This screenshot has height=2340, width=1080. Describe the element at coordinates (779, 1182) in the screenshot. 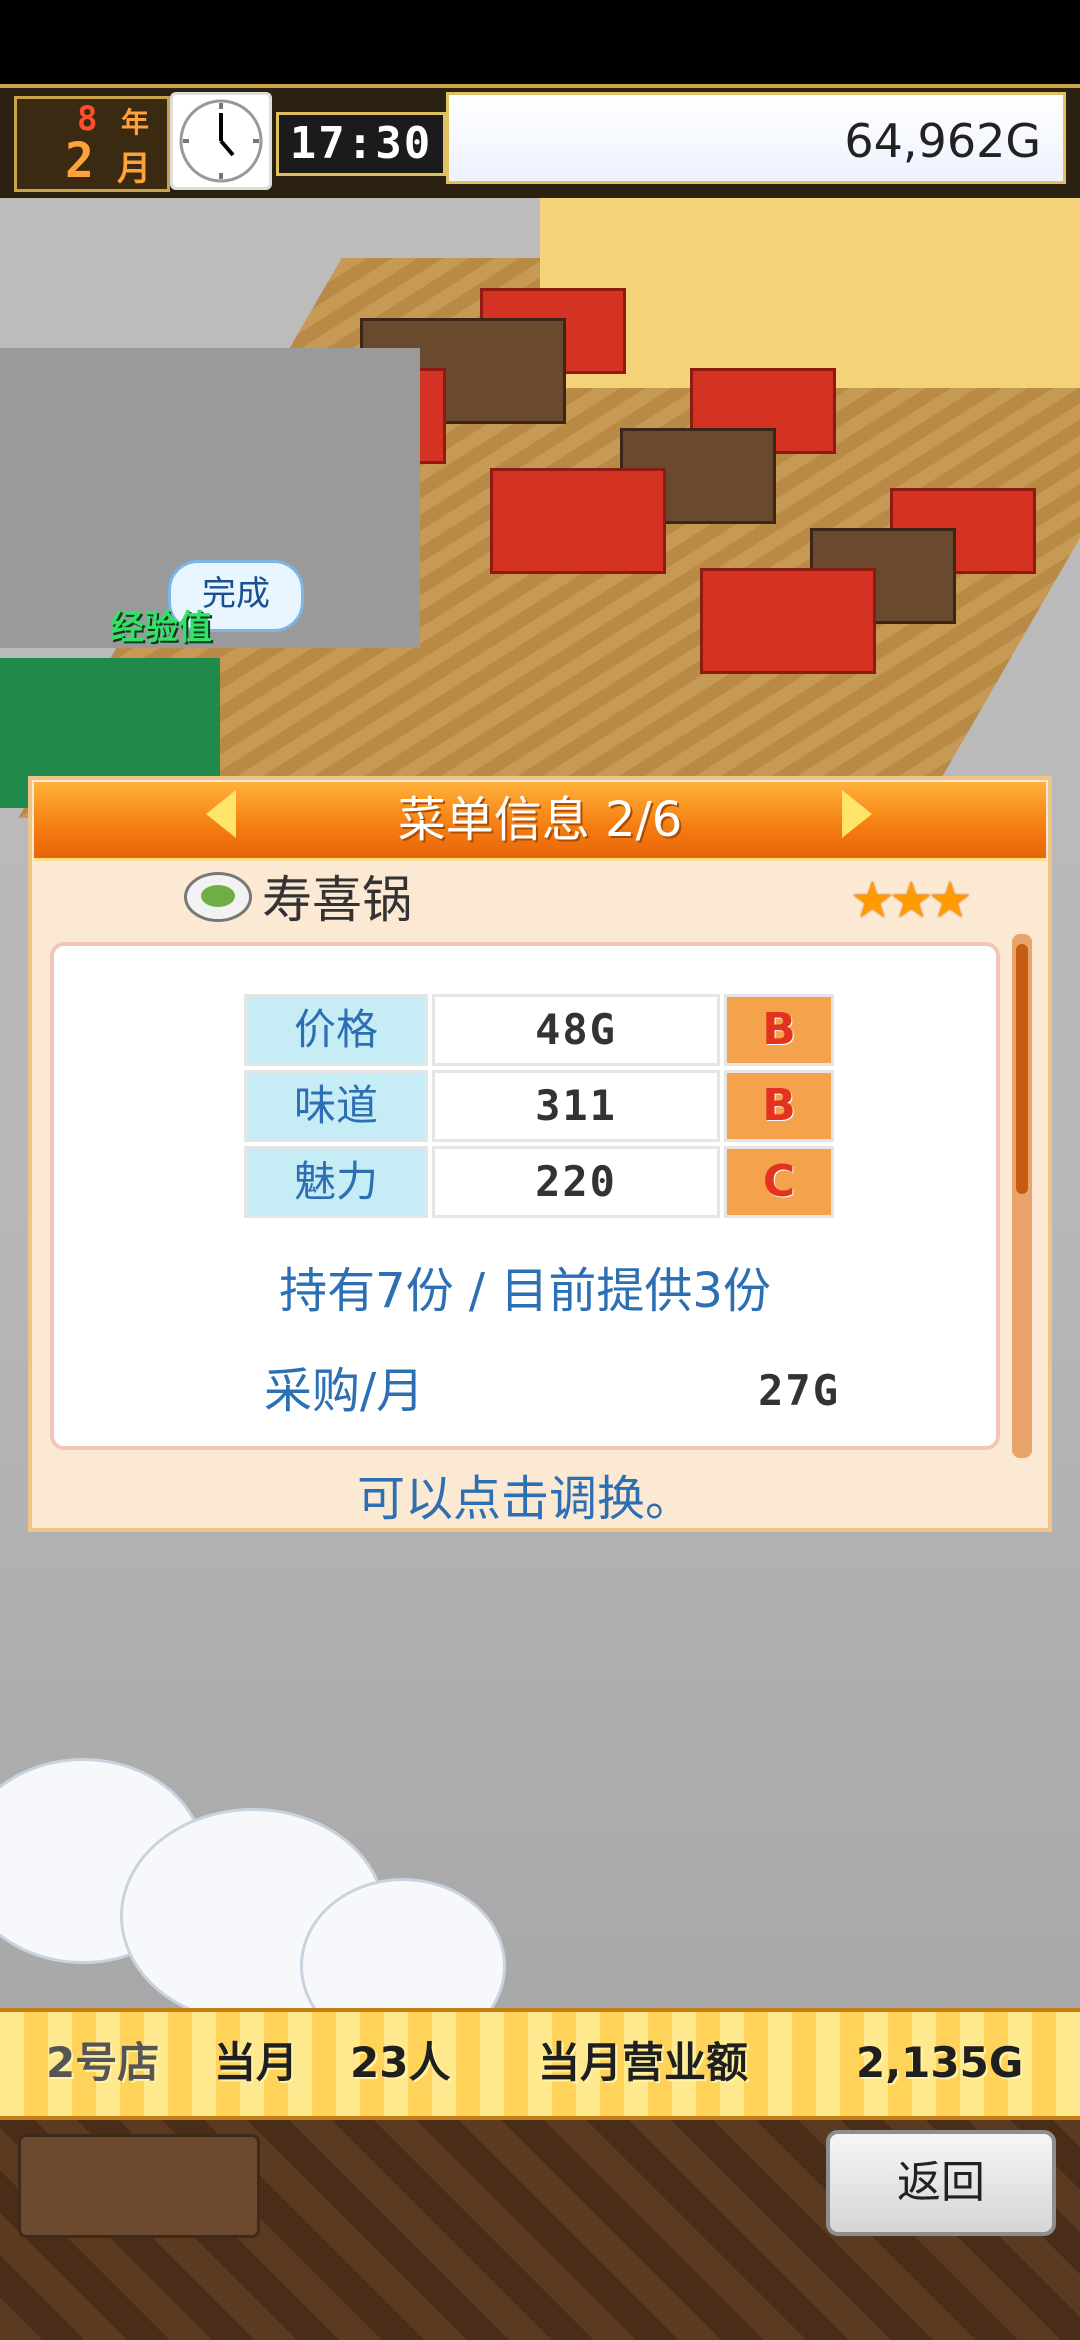

I see `stat-grade: C` at that location.